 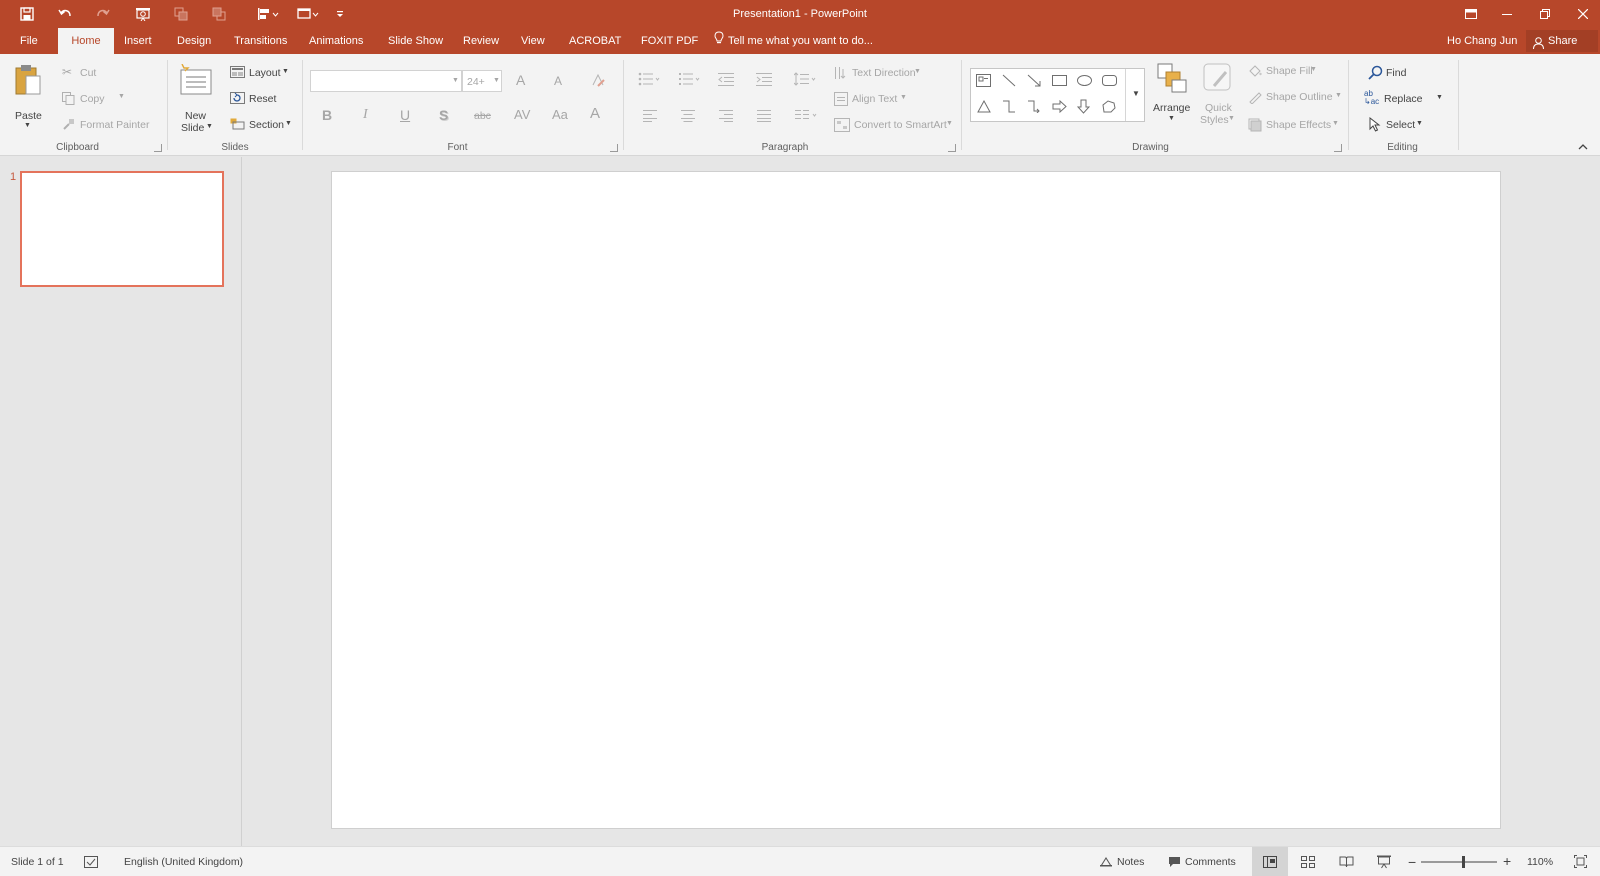 What do you see at coordinates (263, 99) in the screenshot?
I see `reset-button: Reset` at bounding box center [263, 99].